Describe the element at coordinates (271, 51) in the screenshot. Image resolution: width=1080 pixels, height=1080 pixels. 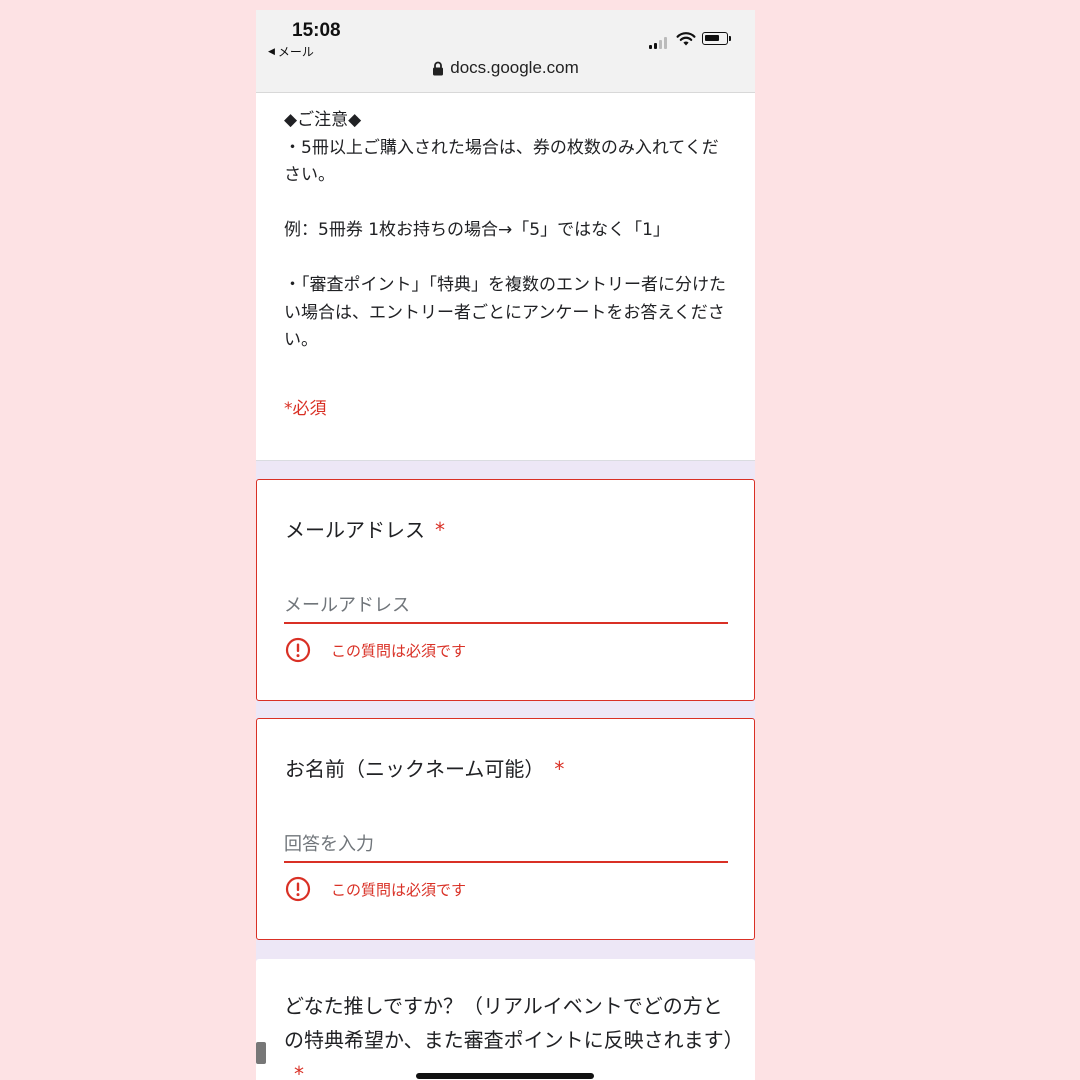
I see `back-arrow-icon: ◀` at that location.